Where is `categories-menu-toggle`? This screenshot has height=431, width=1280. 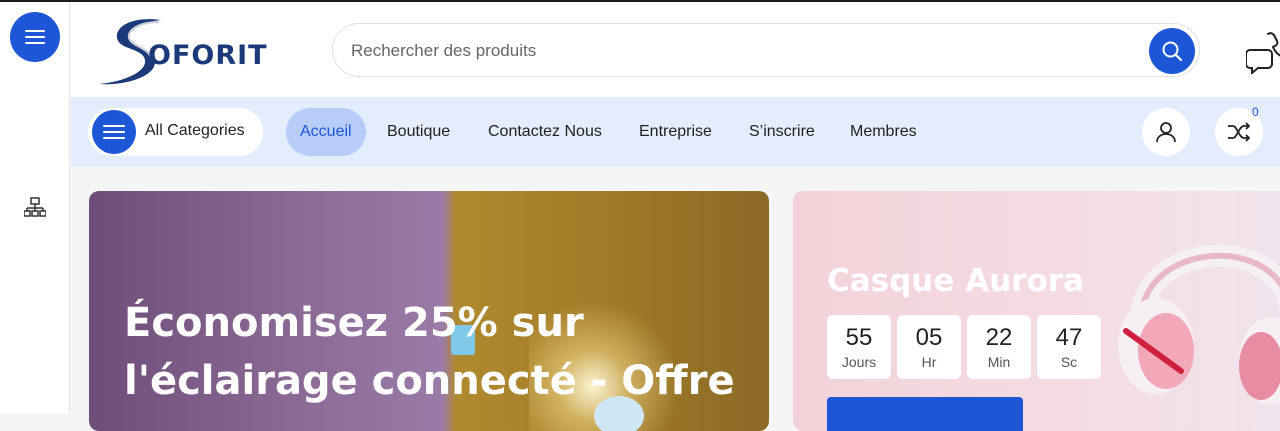
categories-menu-toggle is located at coordinates (114, 132).